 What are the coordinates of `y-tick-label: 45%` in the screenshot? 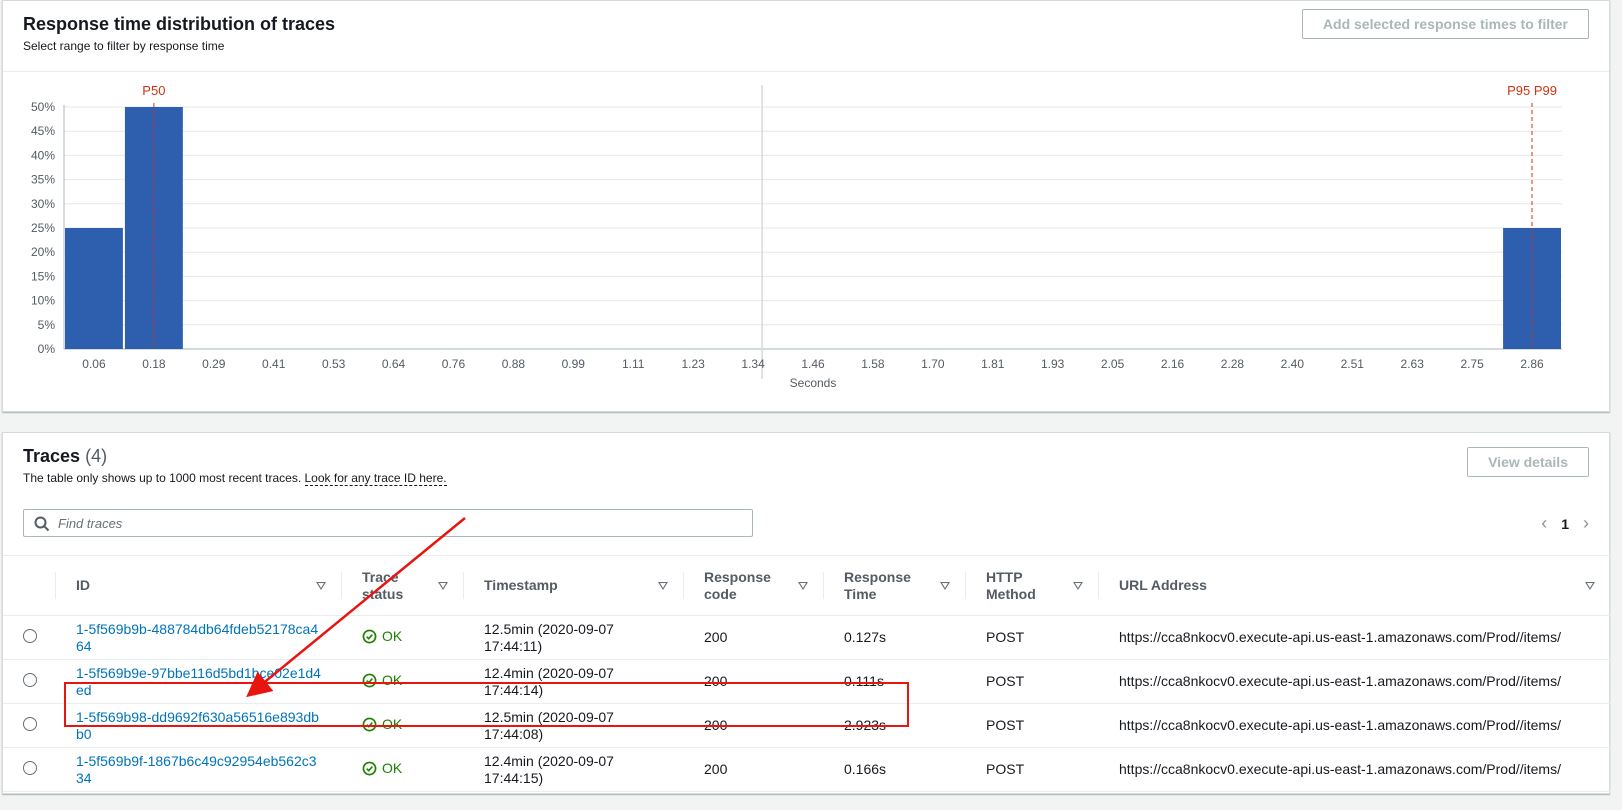 It's located at (43, 131).